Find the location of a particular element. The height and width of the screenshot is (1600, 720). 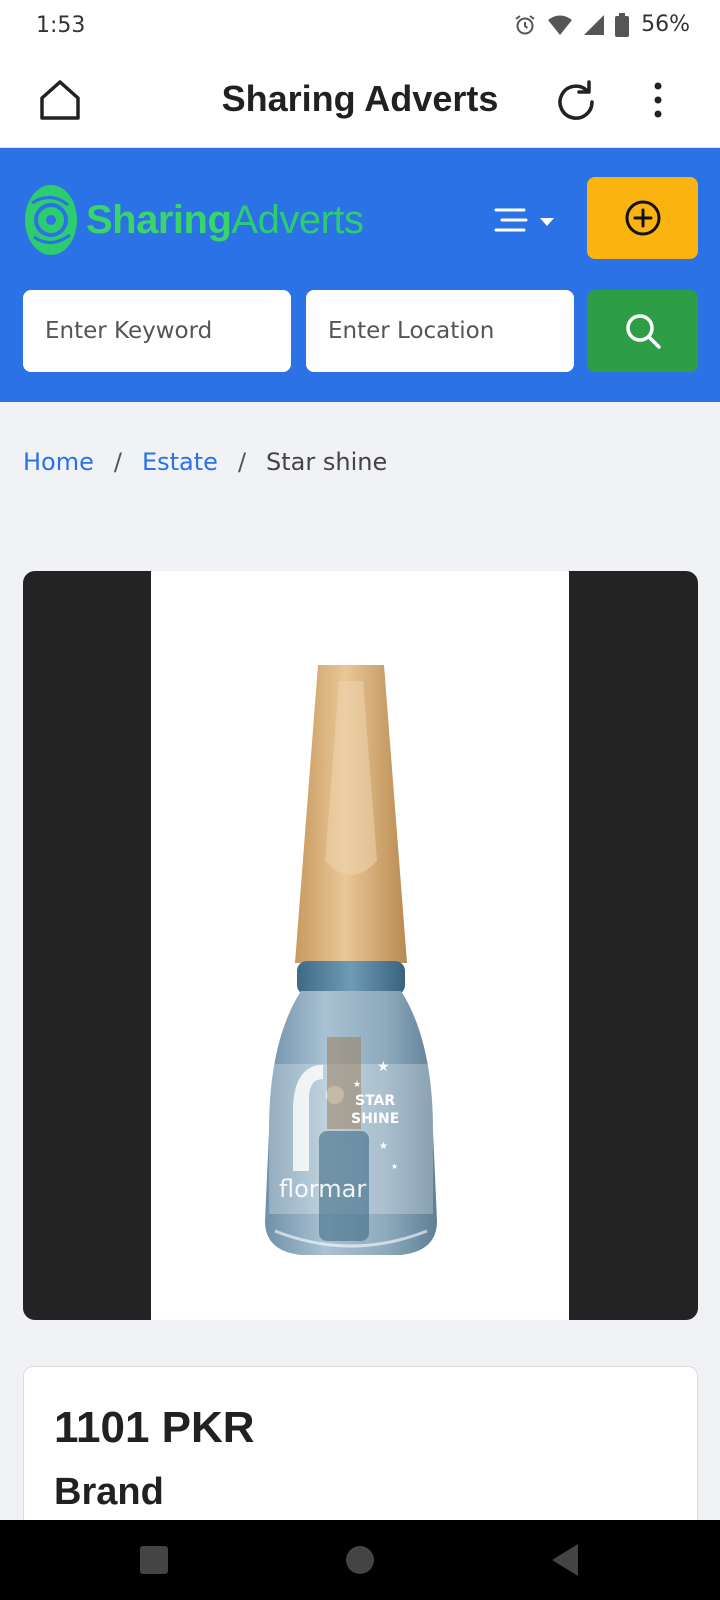

home-nav-button is located at coordinates (360, 1560).